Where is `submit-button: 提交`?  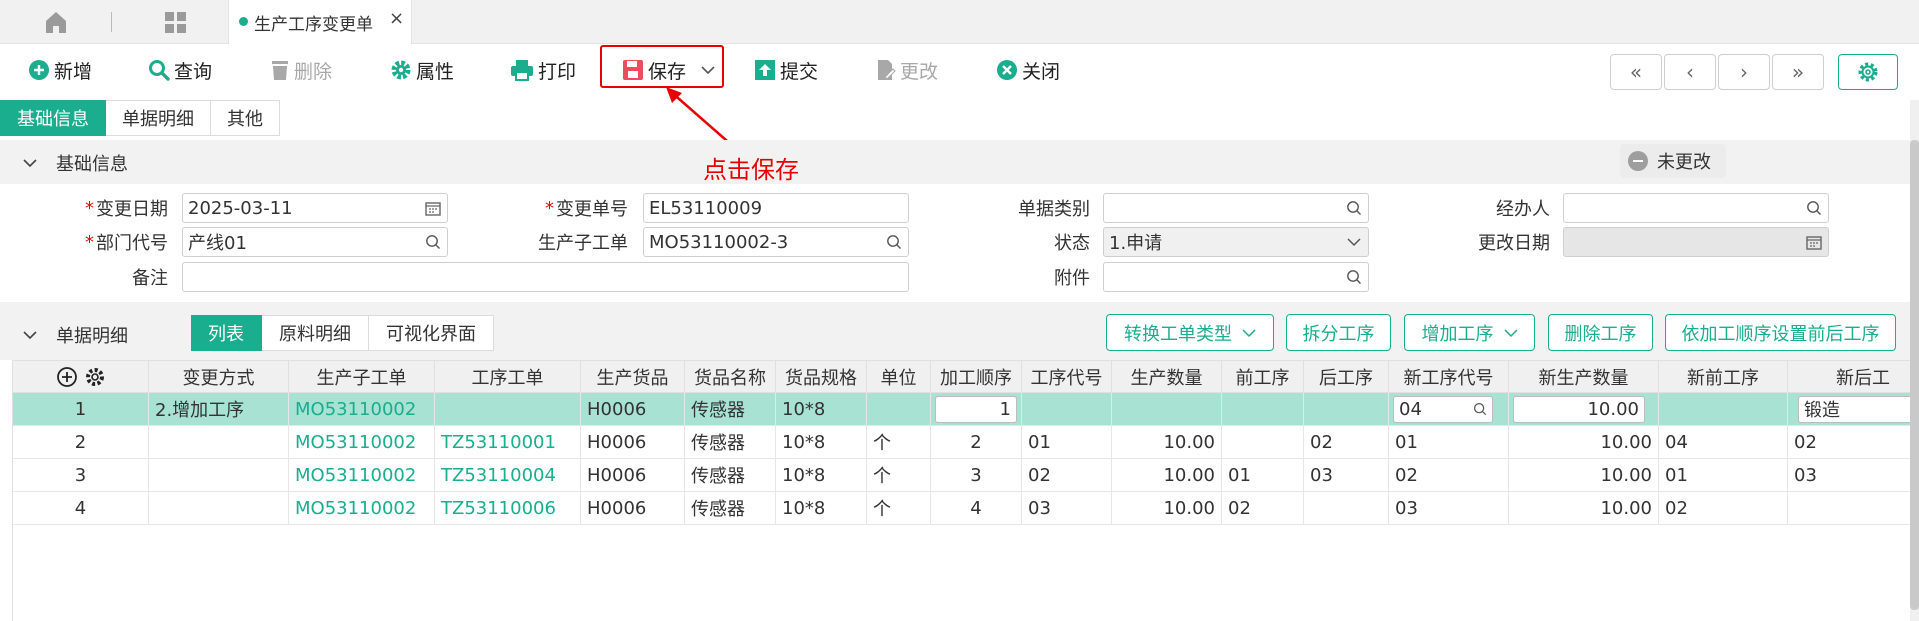 submit-button: 提交 is located at coordinates (786, 70).